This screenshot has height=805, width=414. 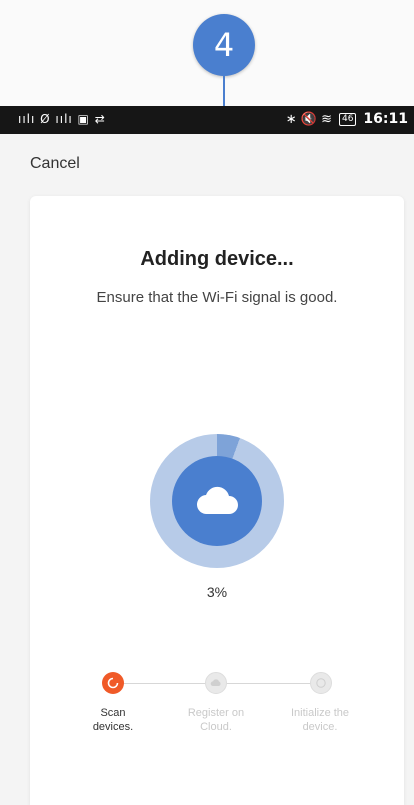 I want to click on cloud-badge, so click(x=217, y=501).